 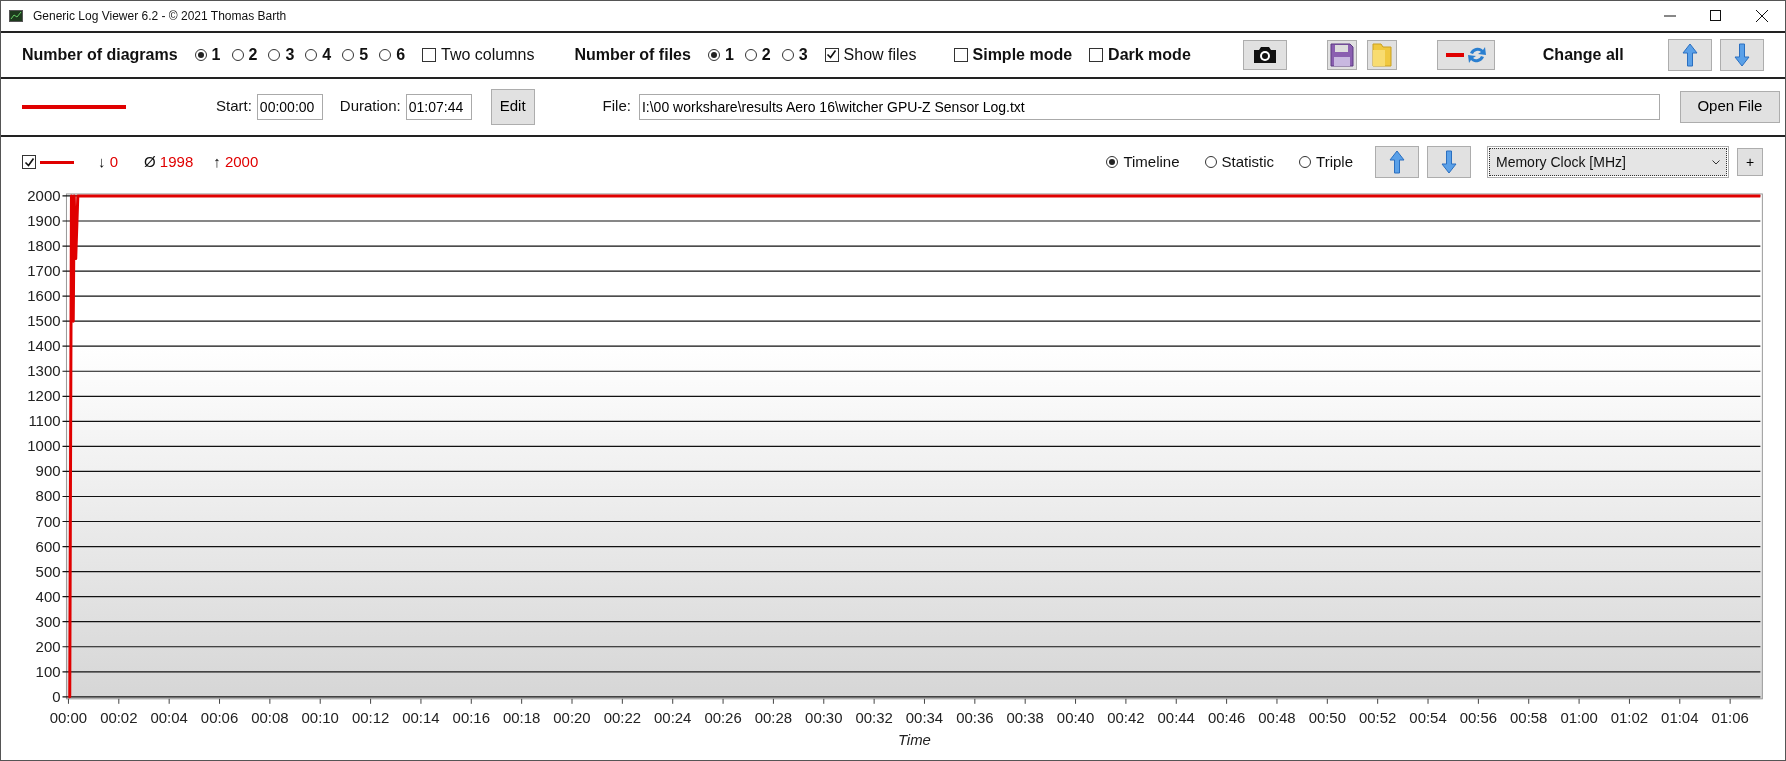 I want to click on x-axis-tick-label: 00:04, so click(x=169, y=718).